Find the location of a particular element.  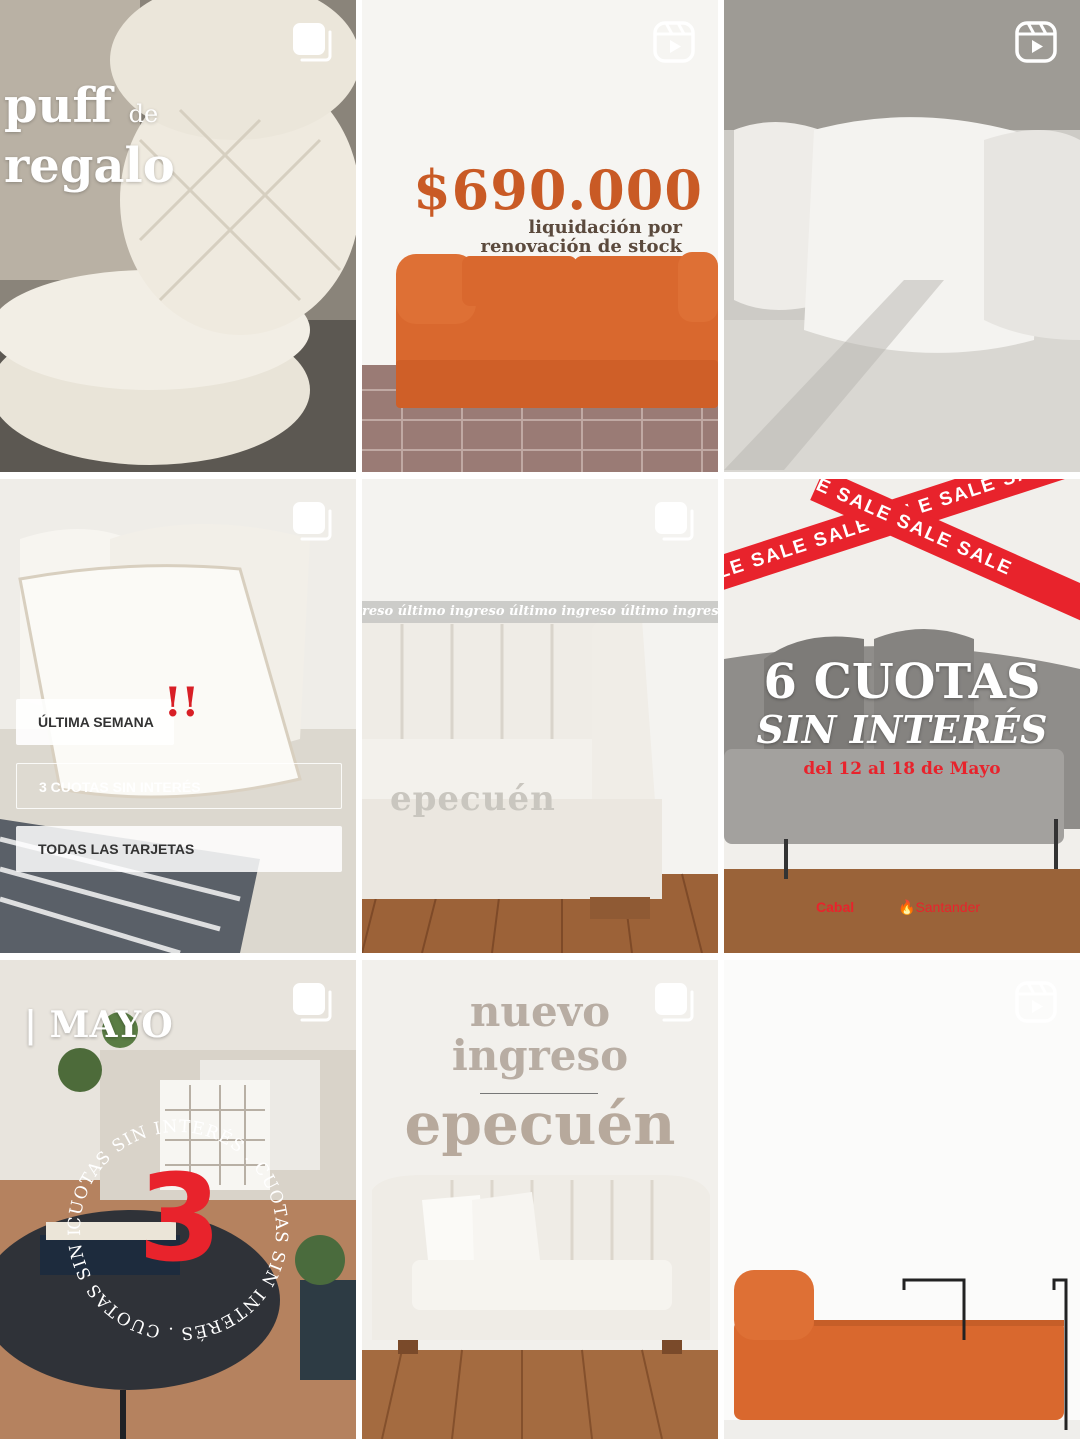

post-tile-1: puff de regalo is located at coordinates (178, 236).